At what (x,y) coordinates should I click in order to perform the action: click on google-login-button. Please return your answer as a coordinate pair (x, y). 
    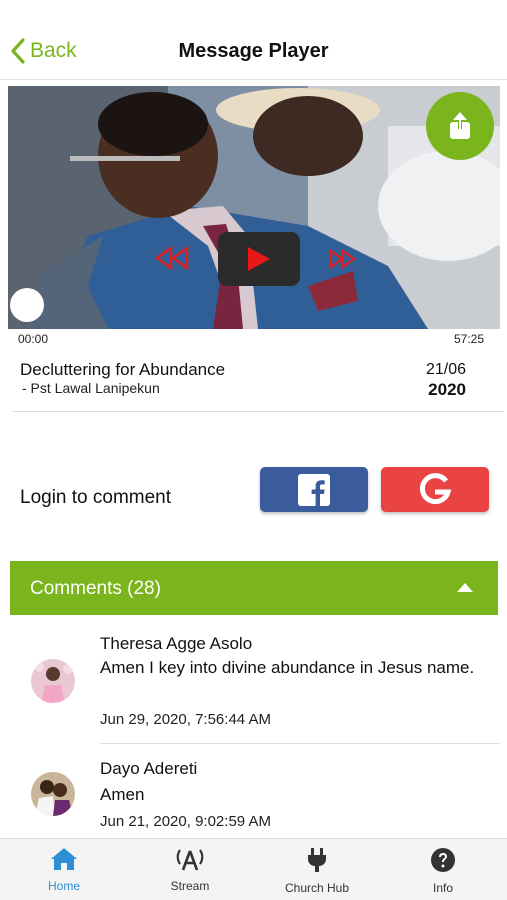
    Looking at the image, I should click on (435, 489).